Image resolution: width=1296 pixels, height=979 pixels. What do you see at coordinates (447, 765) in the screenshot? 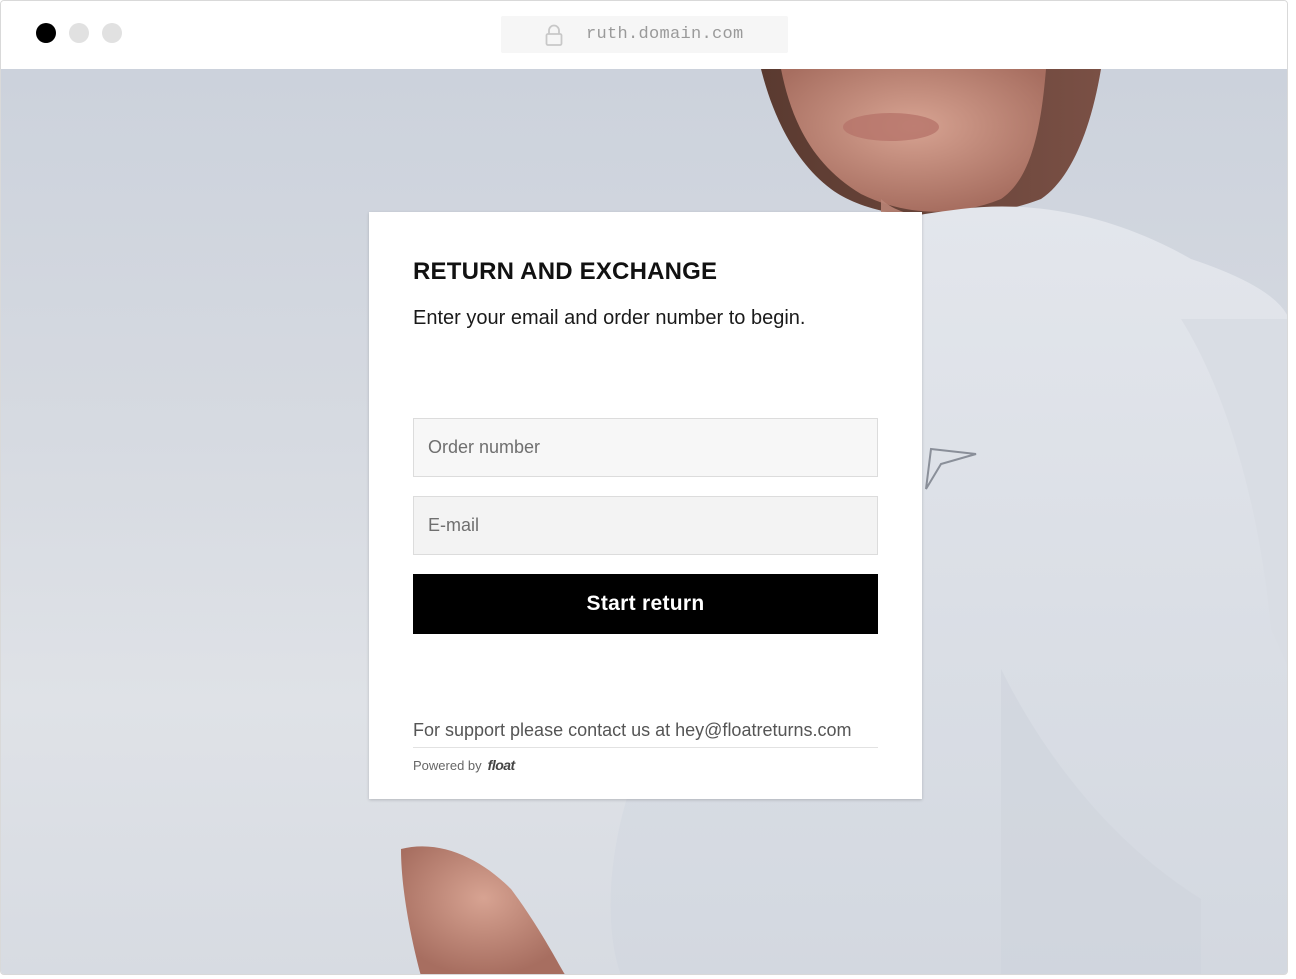
I see `powered-by-label: Powered by` at bounding box center [447, 765].